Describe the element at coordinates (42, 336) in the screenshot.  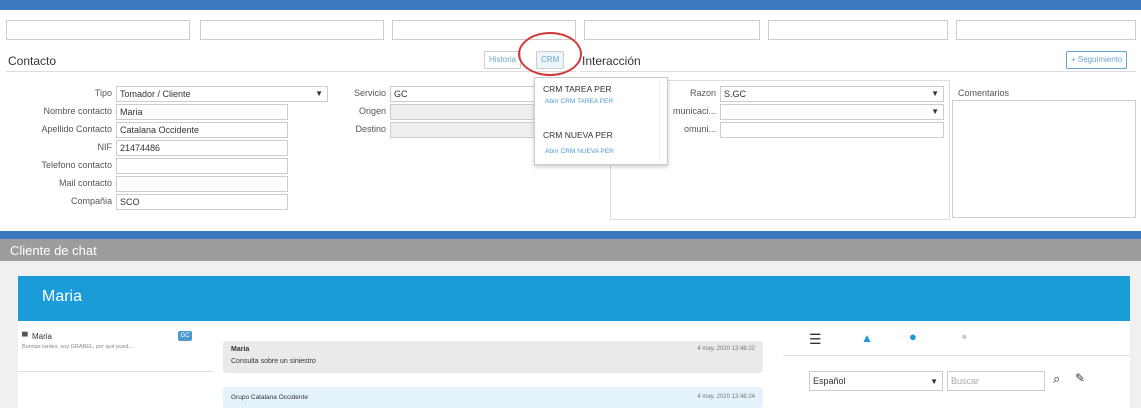
I see `conversation-name: Maria` at that location.